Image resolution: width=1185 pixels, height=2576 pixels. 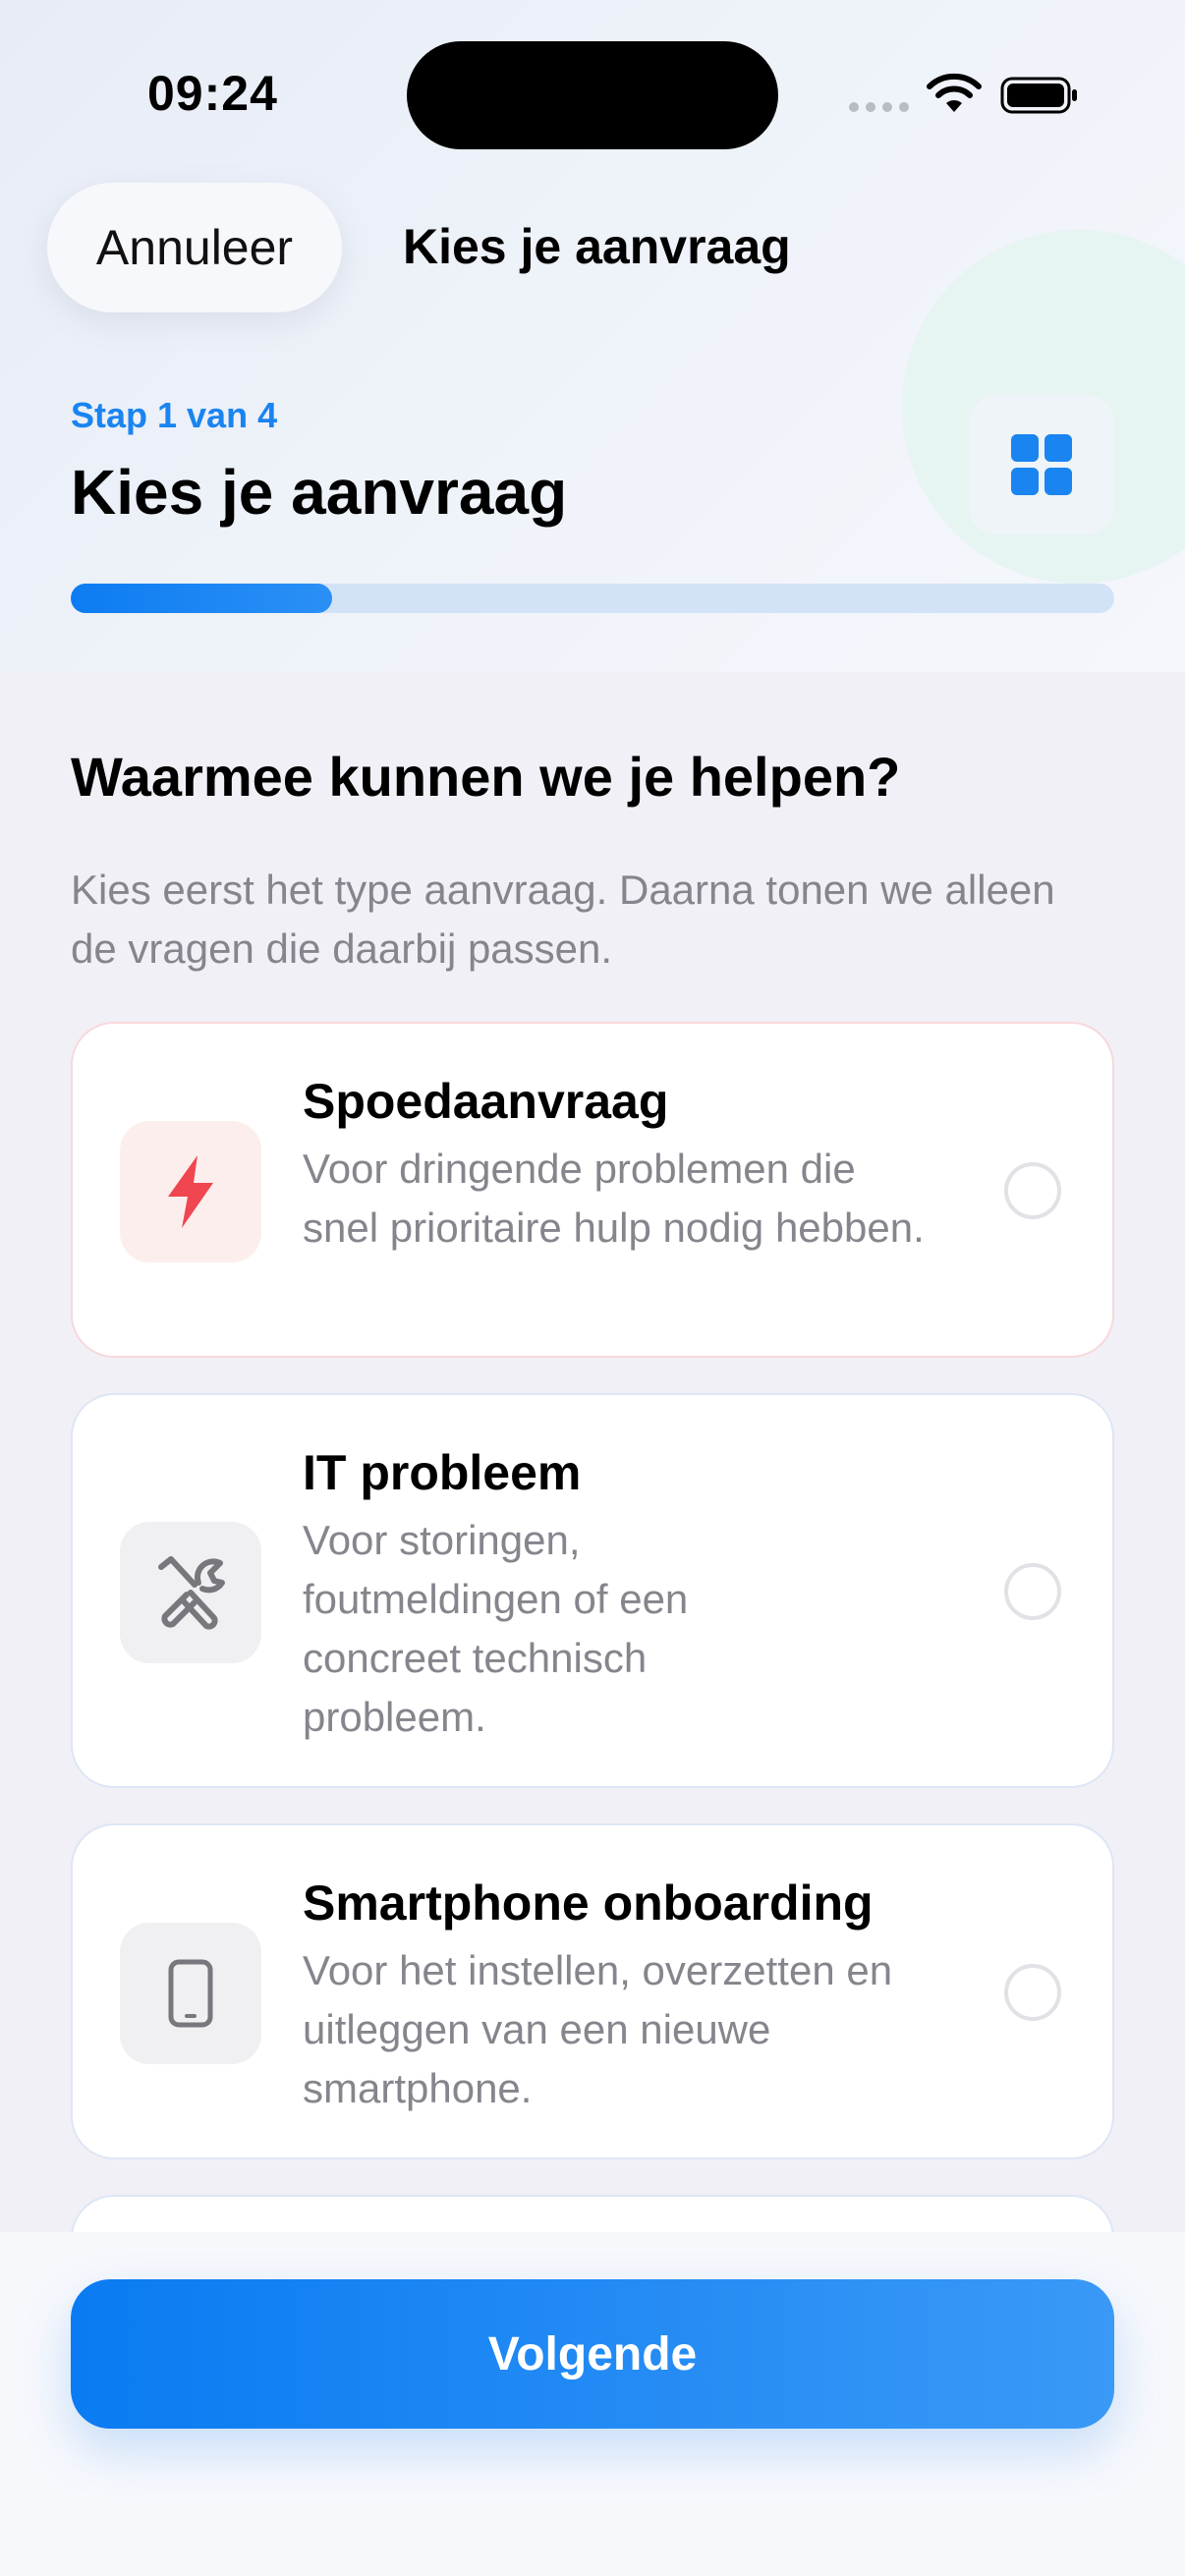 I want to click on tools-icon, so click(x=192, y=1593).